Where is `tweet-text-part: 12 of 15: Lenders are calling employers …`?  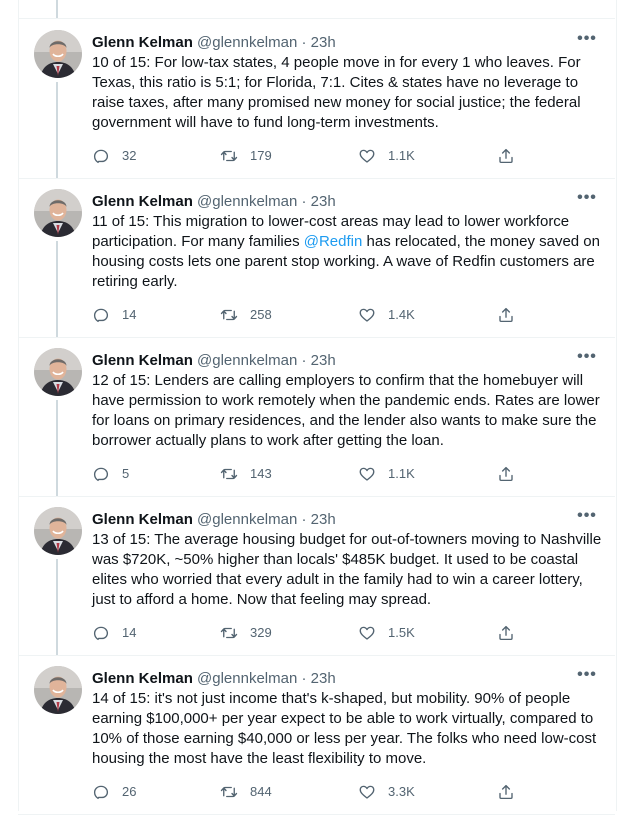
tweet-text-part: 12 of 15: Lenders are calling employers … is located at coordinates (346, 410).